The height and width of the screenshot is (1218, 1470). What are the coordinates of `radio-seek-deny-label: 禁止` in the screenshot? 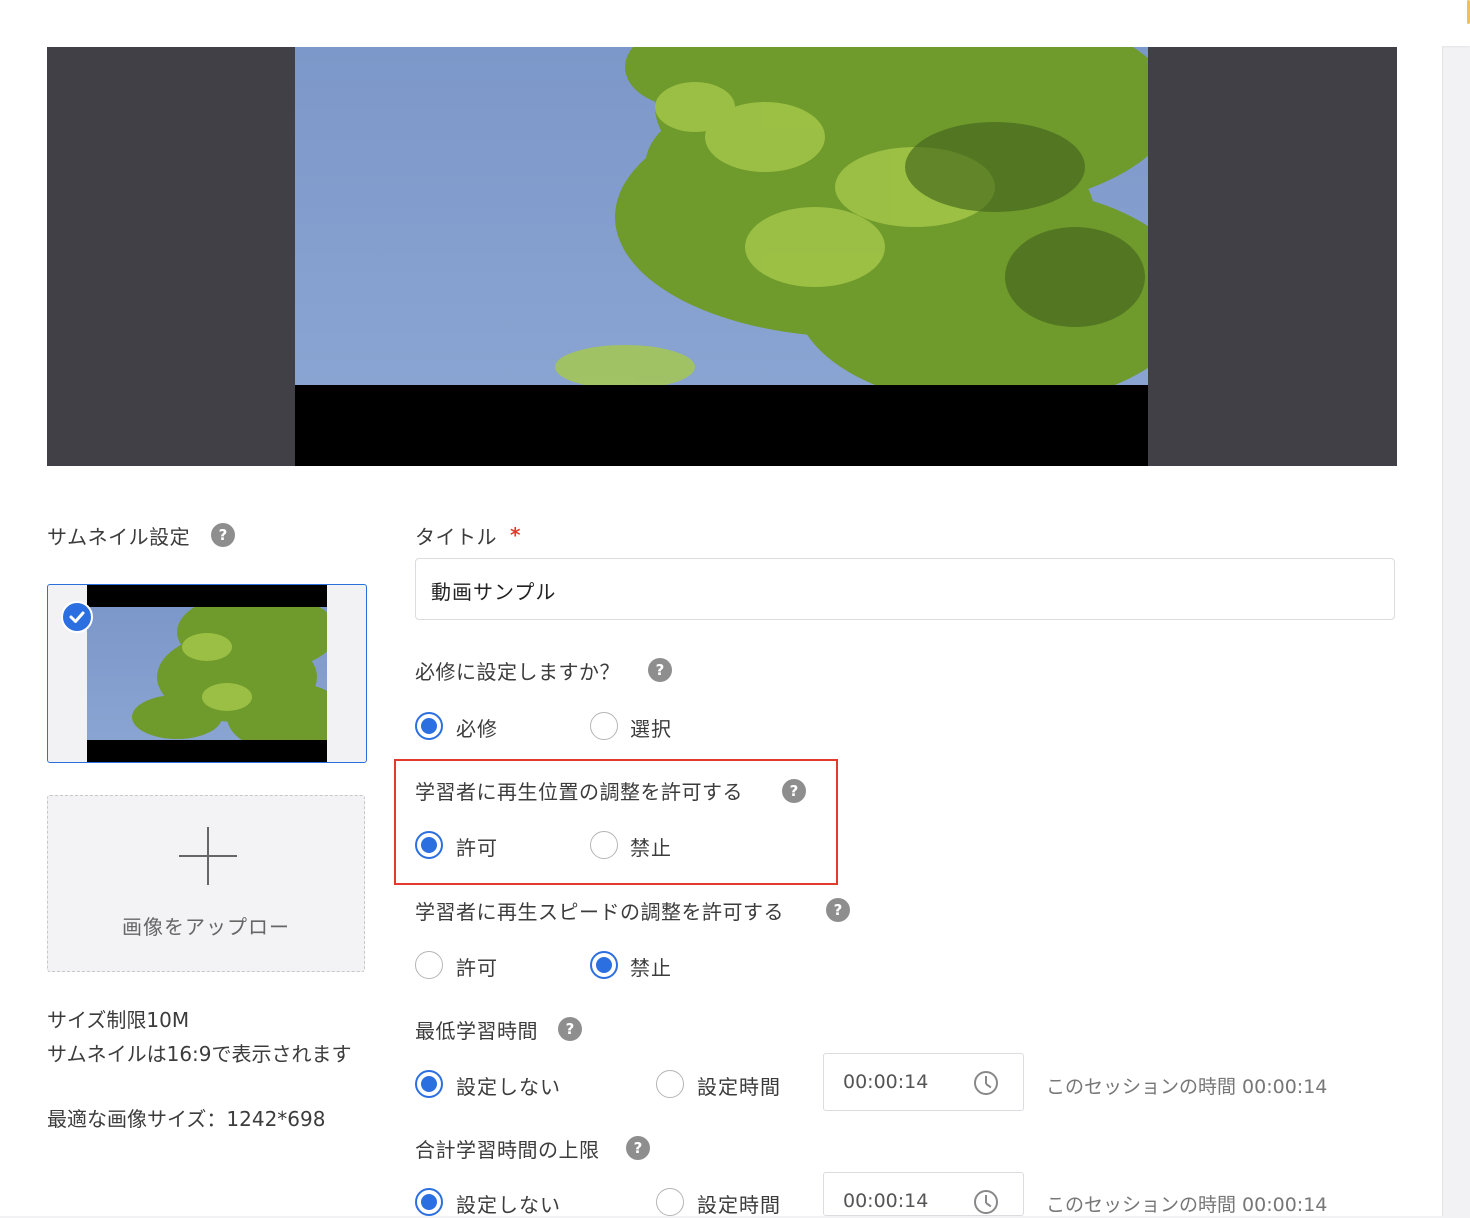 It's located at (651, 848).